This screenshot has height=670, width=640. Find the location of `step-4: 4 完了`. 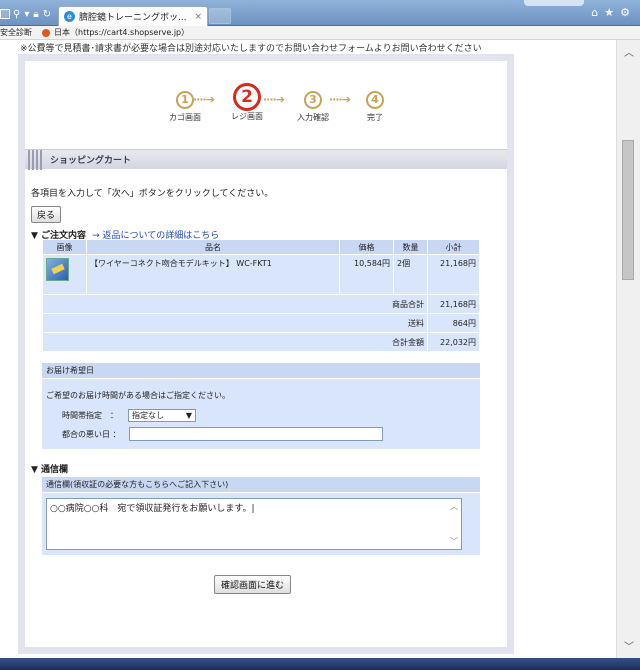

step-4: 4 完了 is located at coordinates (375, 107).